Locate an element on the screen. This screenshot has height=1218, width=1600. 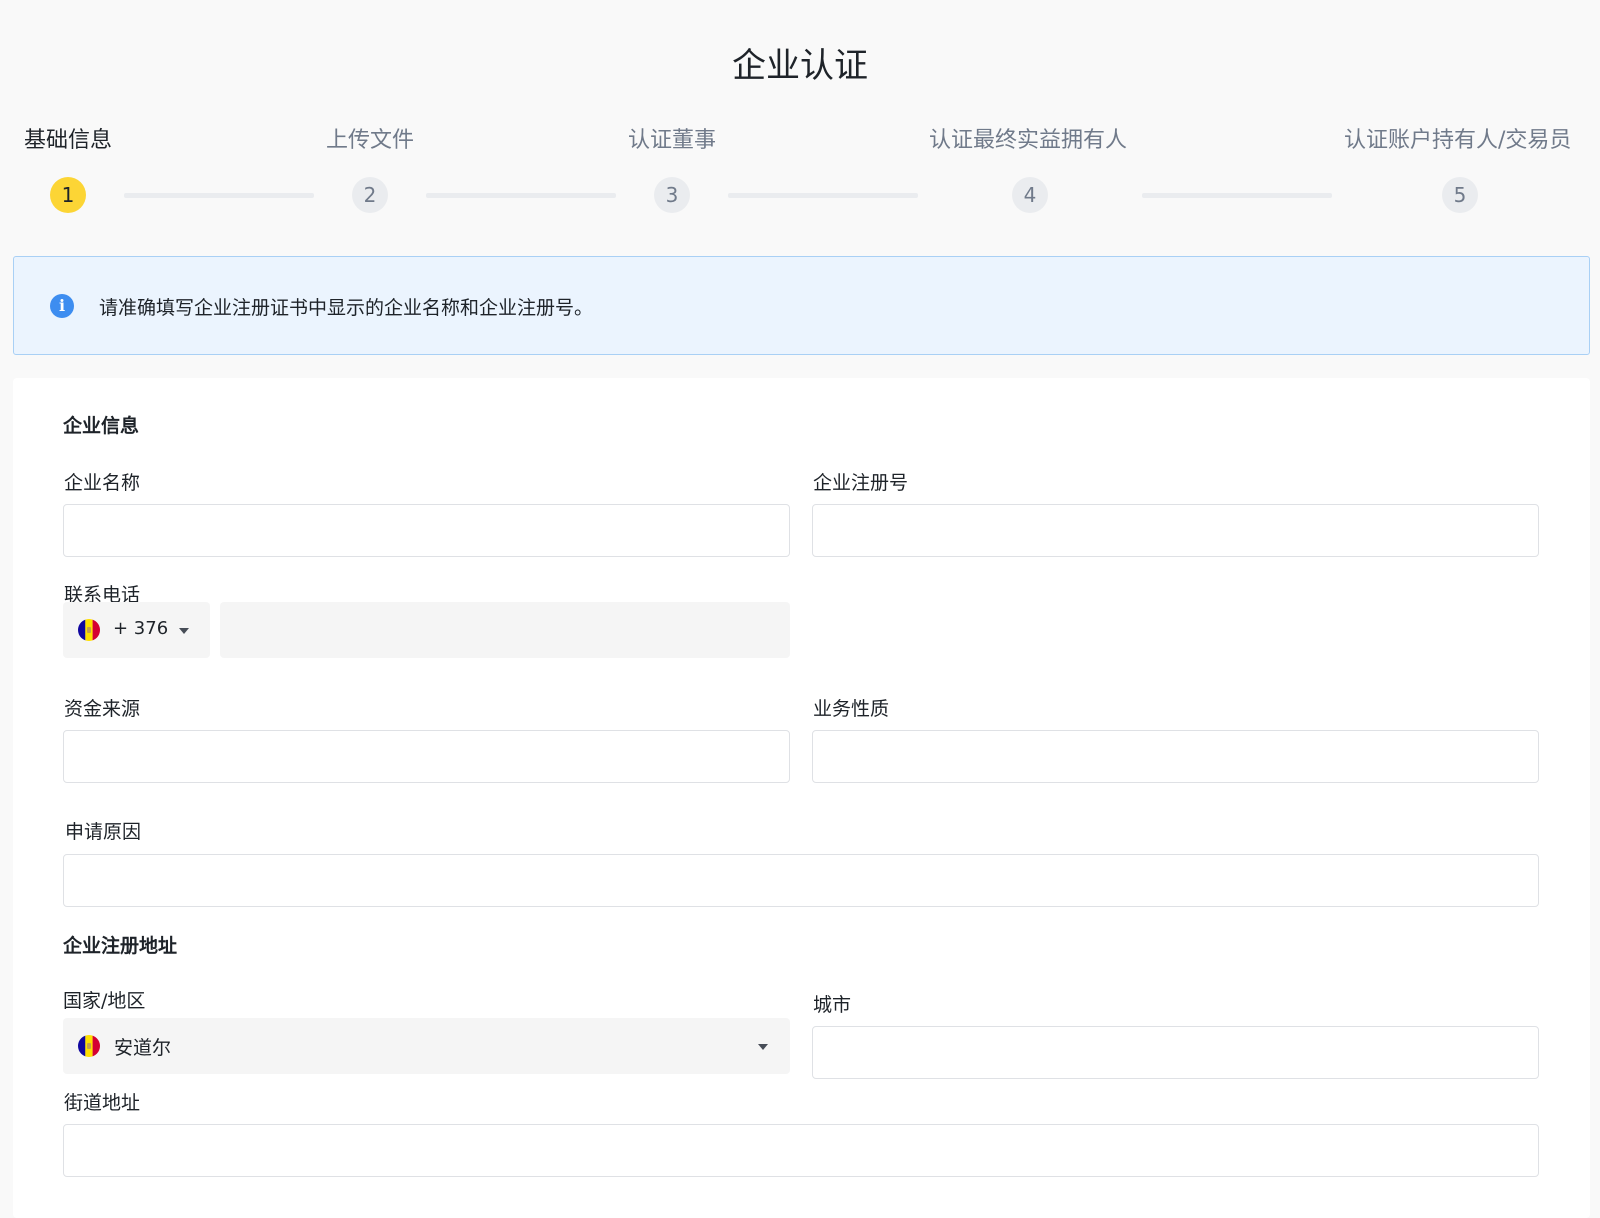
source-of-funds-input is located at coordinates (426, 756).